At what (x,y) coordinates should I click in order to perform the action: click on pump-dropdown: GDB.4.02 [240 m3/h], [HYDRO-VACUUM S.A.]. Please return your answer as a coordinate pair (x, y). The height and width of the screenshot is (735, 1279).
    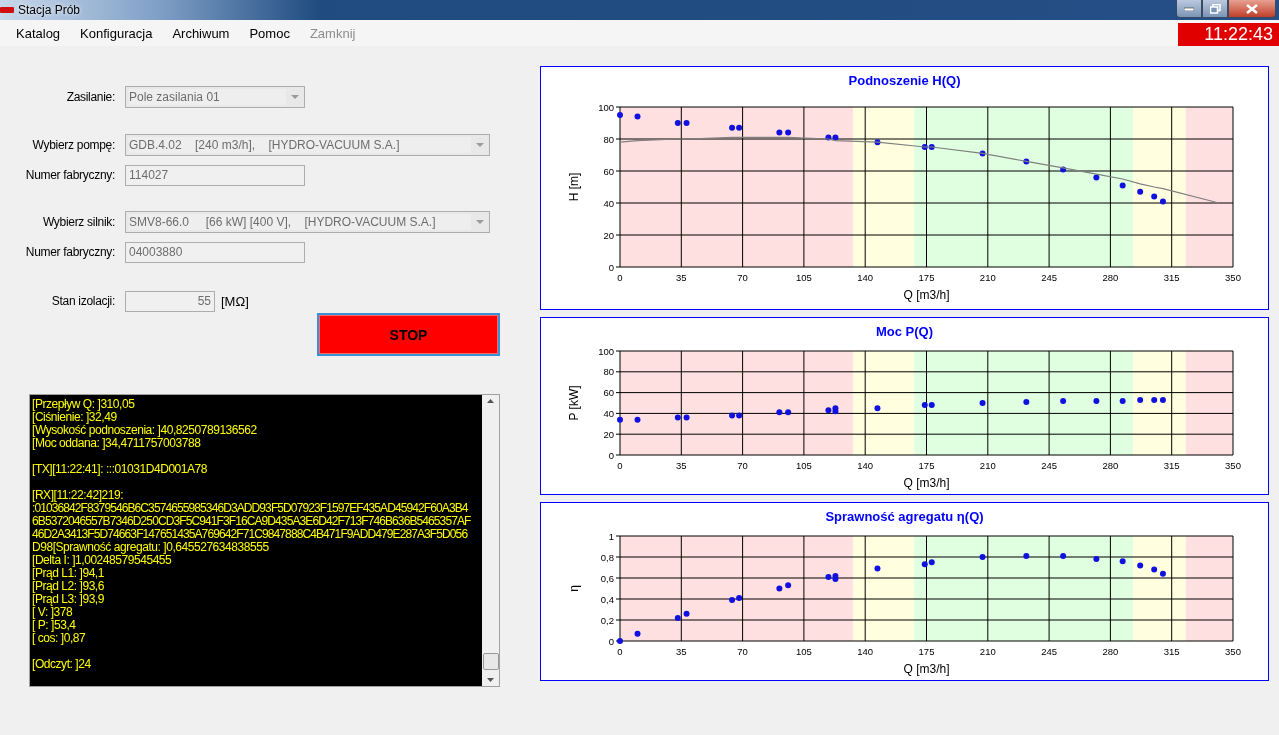
    Looking at the image, I should click on (307, 145).